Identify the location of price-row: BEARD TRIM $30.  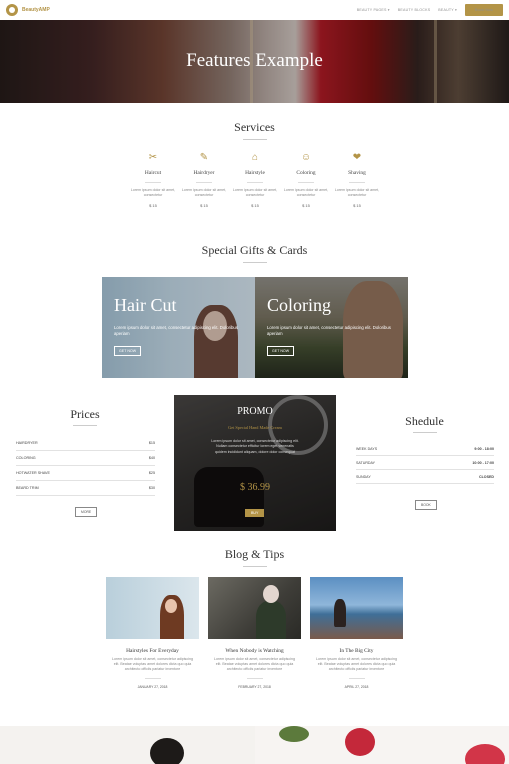
(85, 488).